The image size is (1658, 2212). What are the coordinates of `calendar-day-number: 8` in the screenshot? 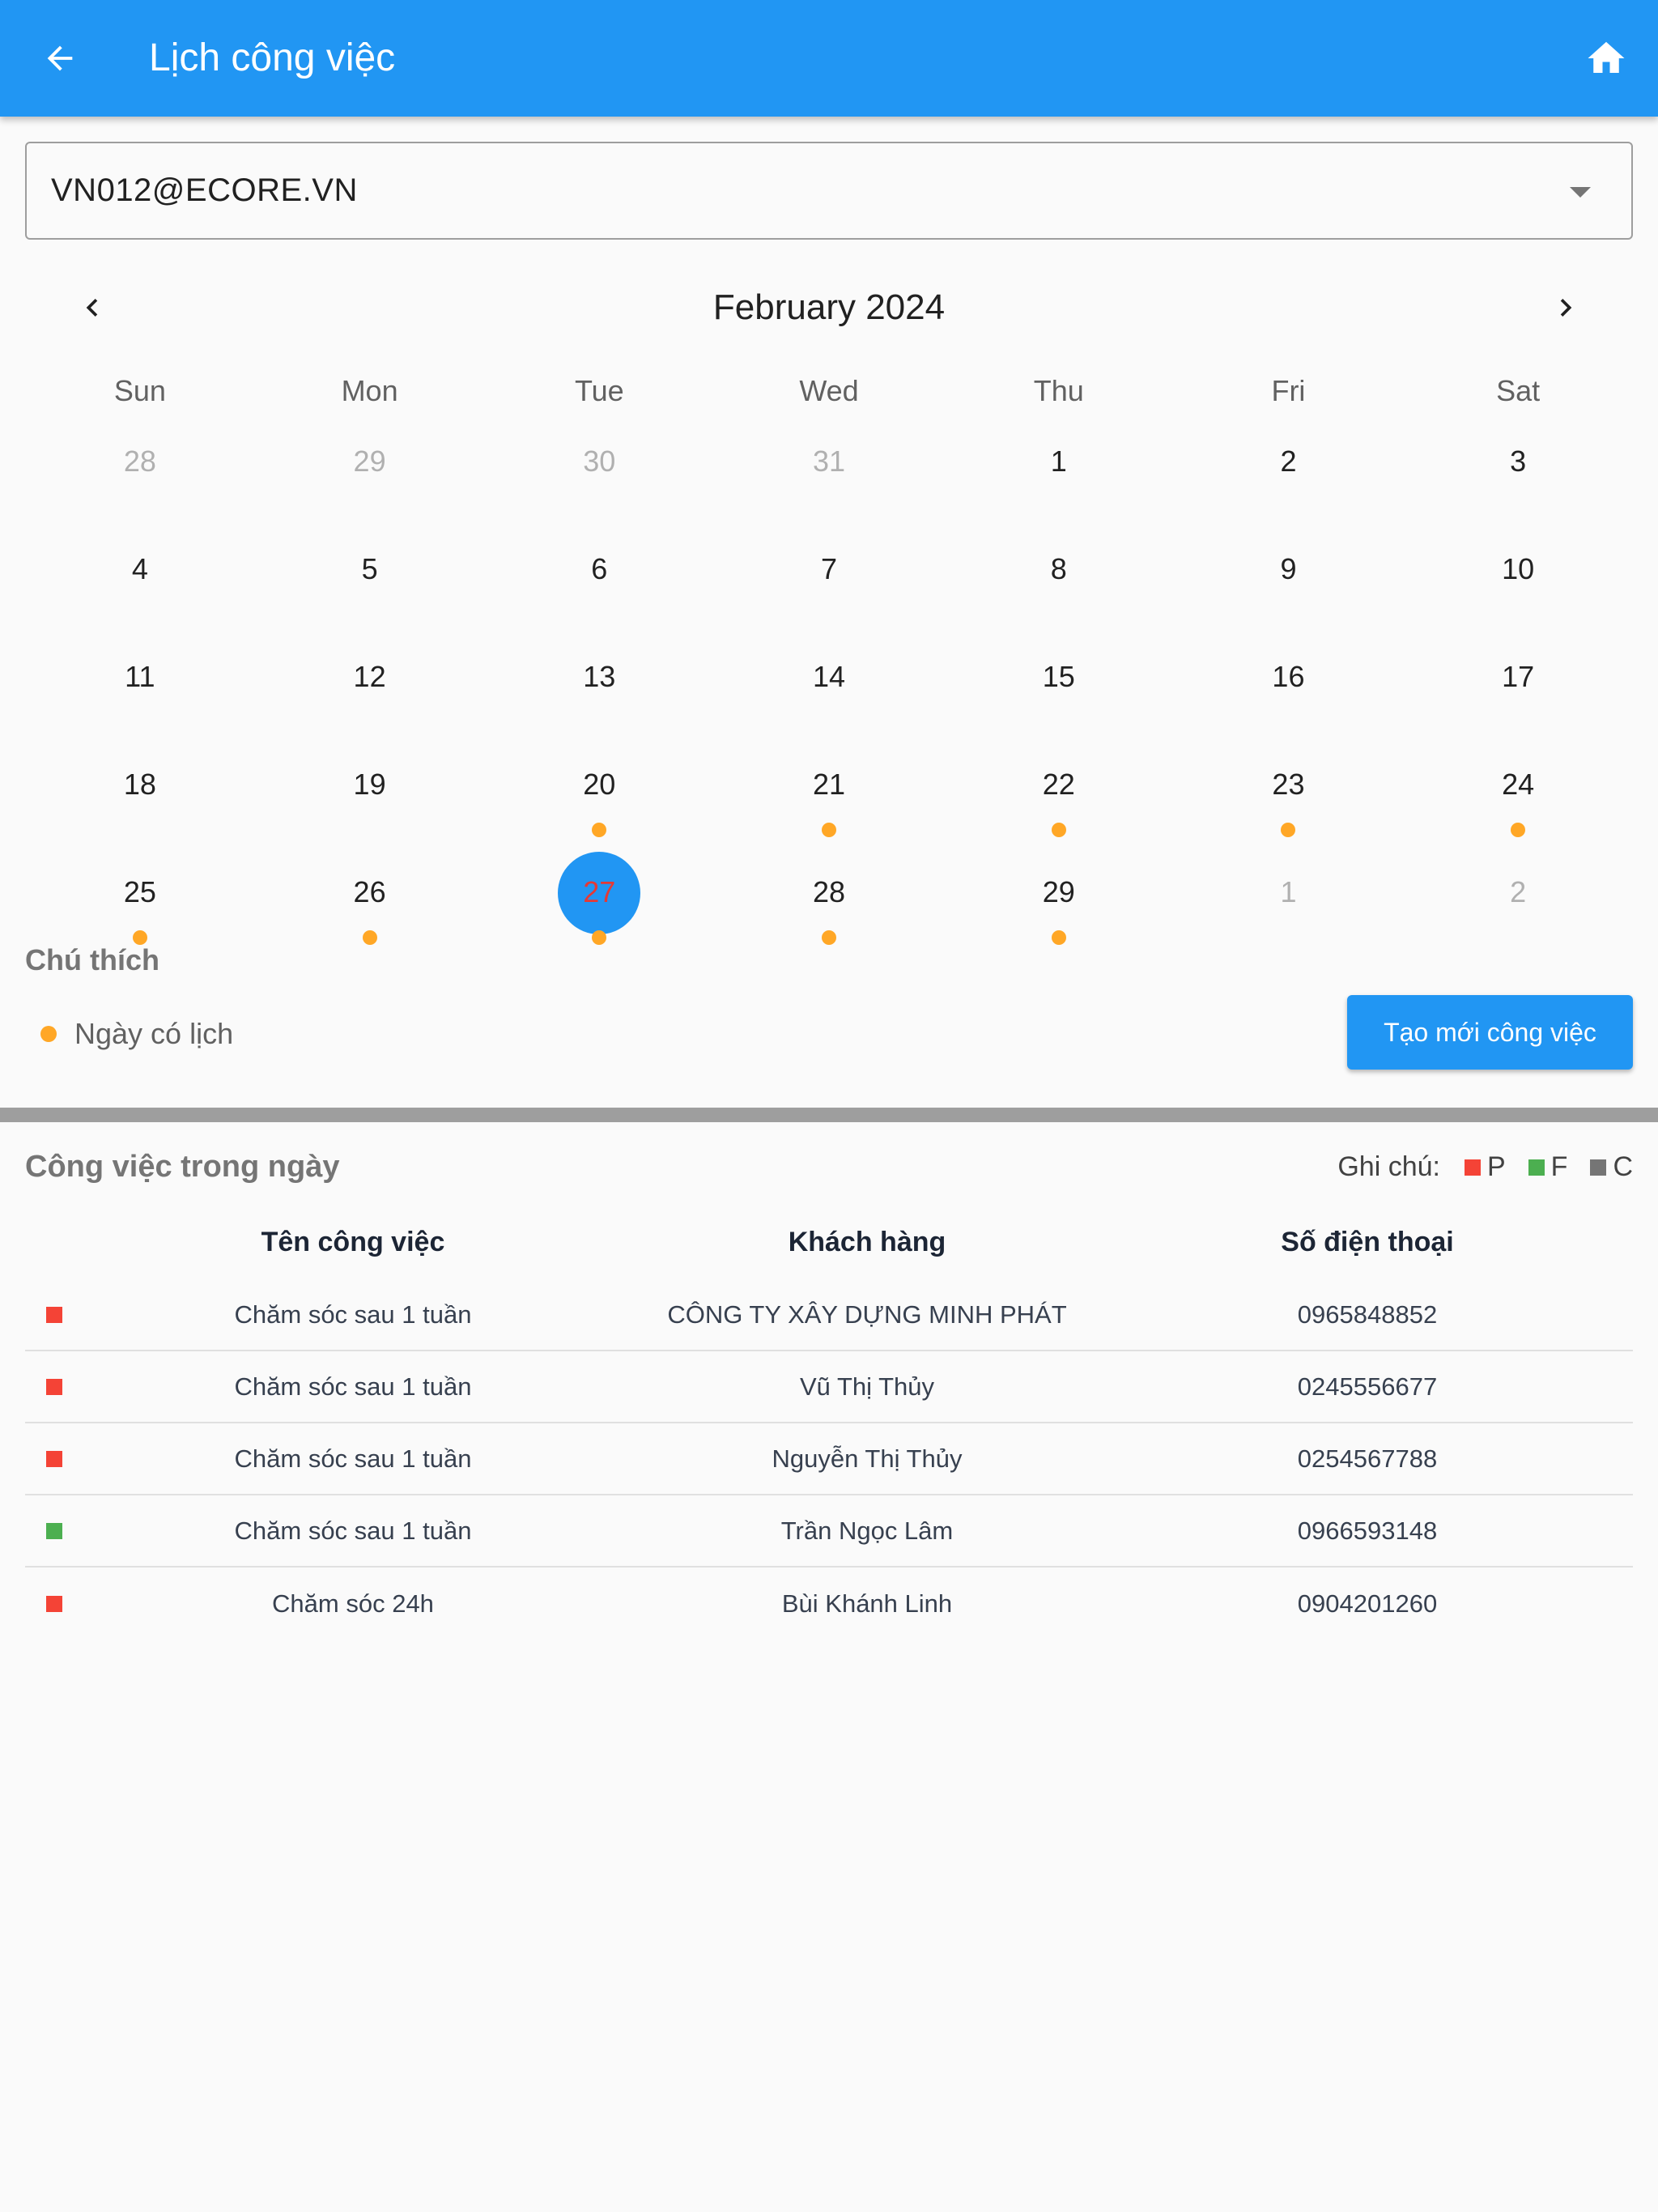 It's located at (1058, 569).